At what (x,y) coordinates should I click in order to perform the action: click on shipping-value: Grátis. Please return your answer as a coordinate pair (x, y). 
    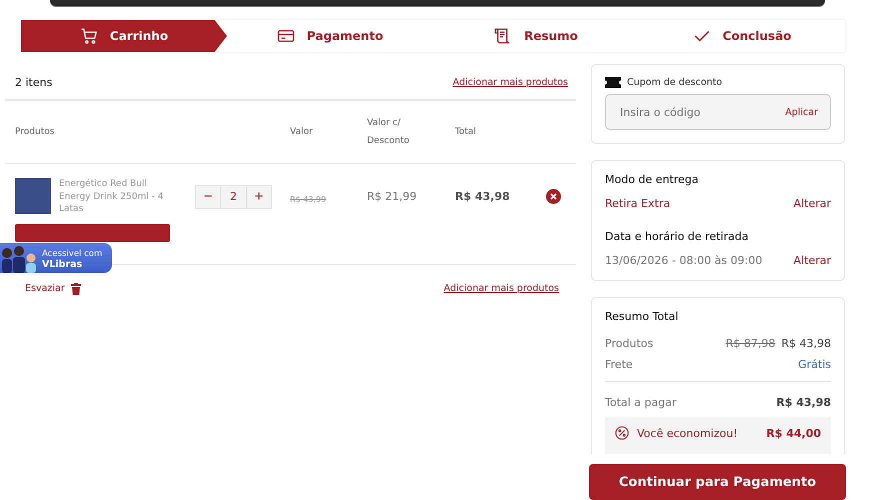
    Looking at the image, I should click on (814, 364).